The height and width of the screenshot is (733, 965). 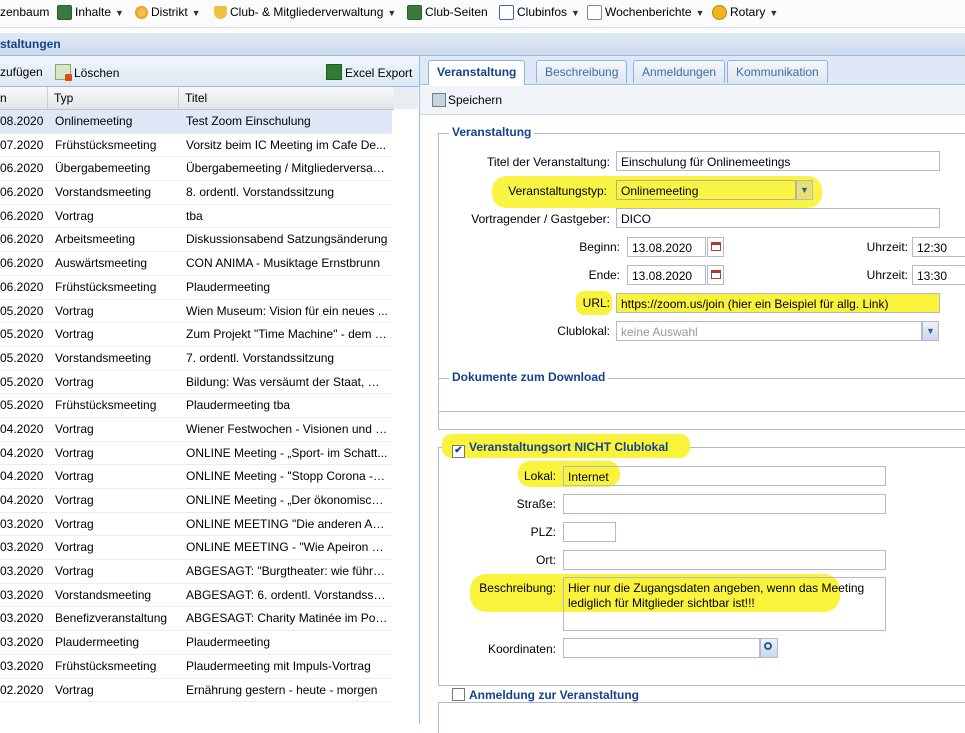 I want to click on delete-icon, so click(x=63, y=72).